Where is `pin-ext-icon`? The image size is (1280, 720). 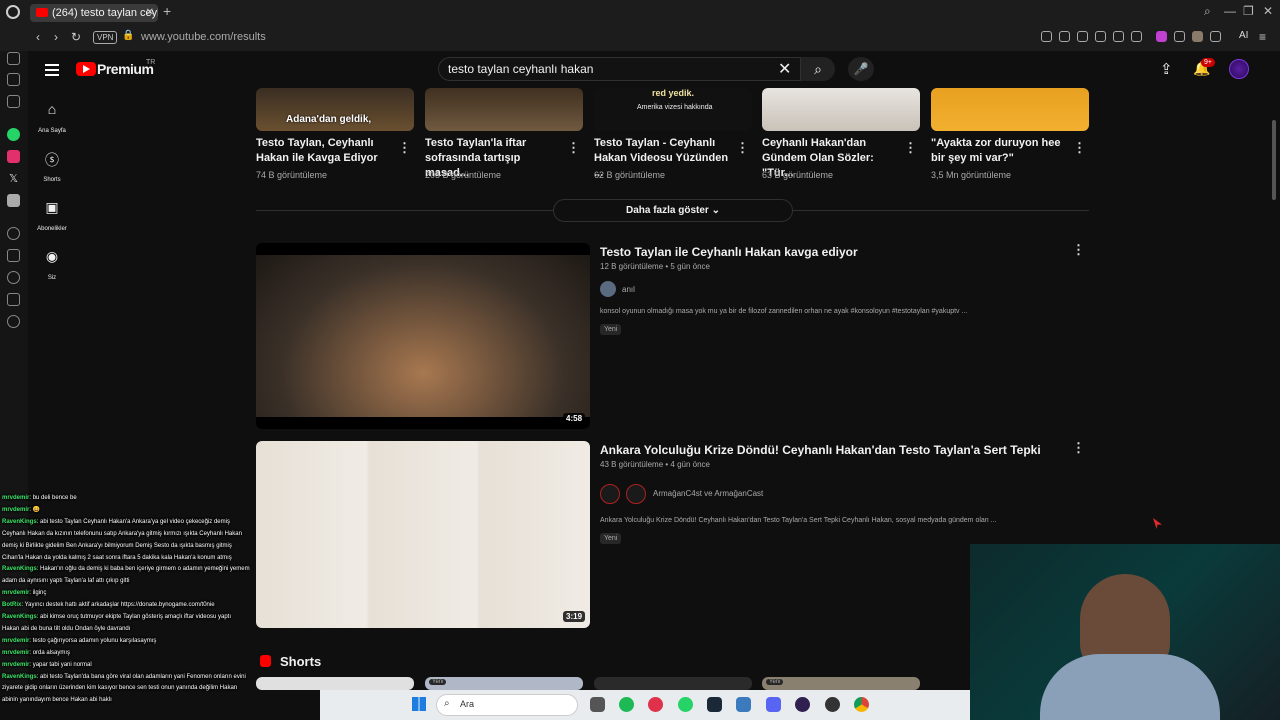
pin-ext-icon is located at coordinates (1064, 36).